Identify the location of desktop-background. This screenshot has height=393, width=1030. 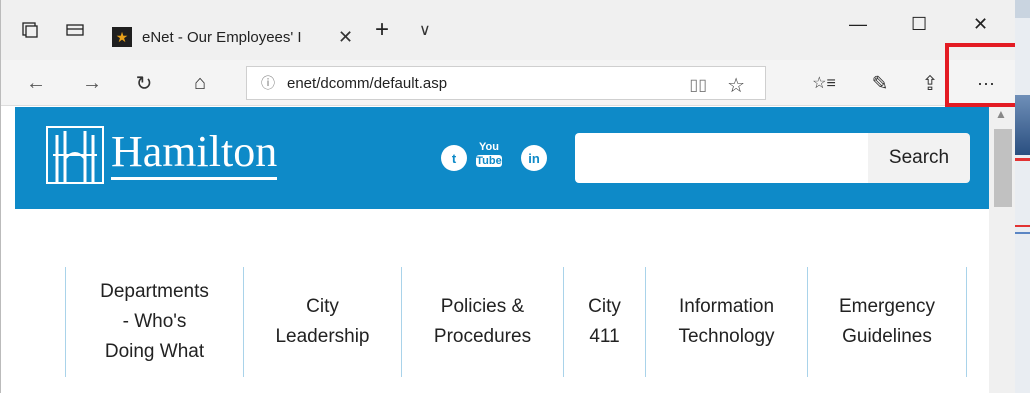
(1022, 196).